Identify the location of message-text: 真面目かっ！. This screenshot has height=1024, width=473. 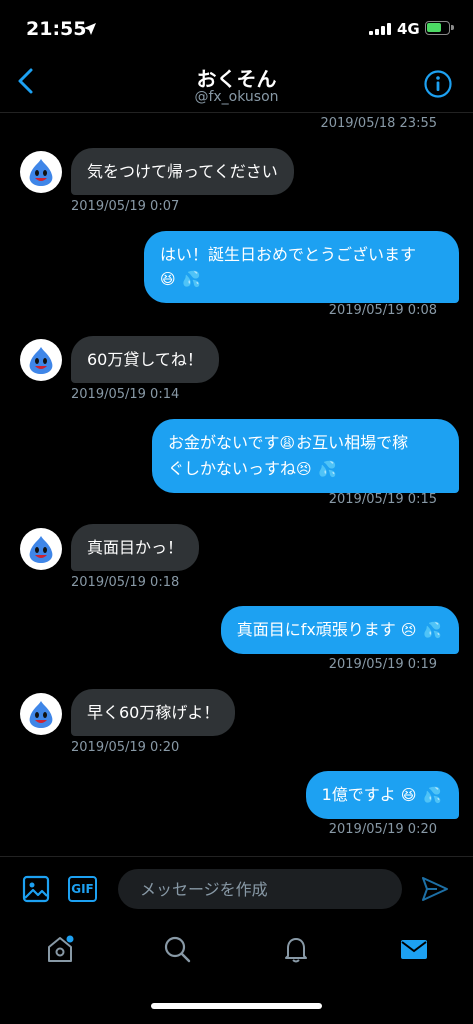
(135, 547).